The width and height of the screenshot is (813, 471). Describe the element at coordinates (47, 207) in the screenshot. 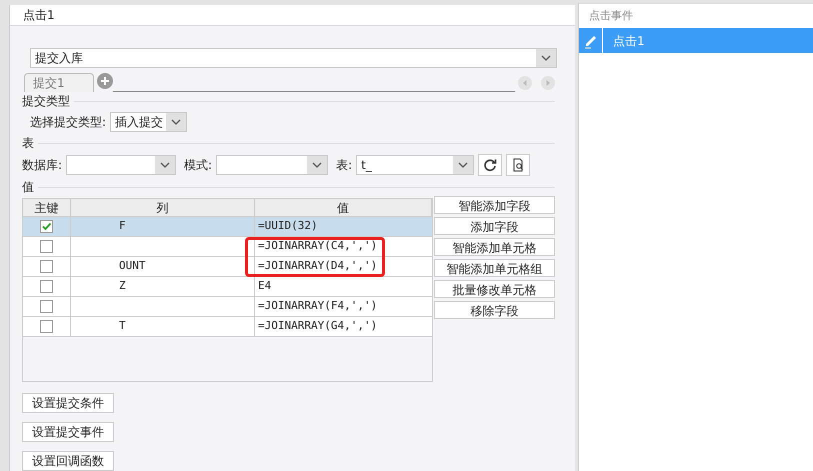

I see `column-header: 主键` at that location.